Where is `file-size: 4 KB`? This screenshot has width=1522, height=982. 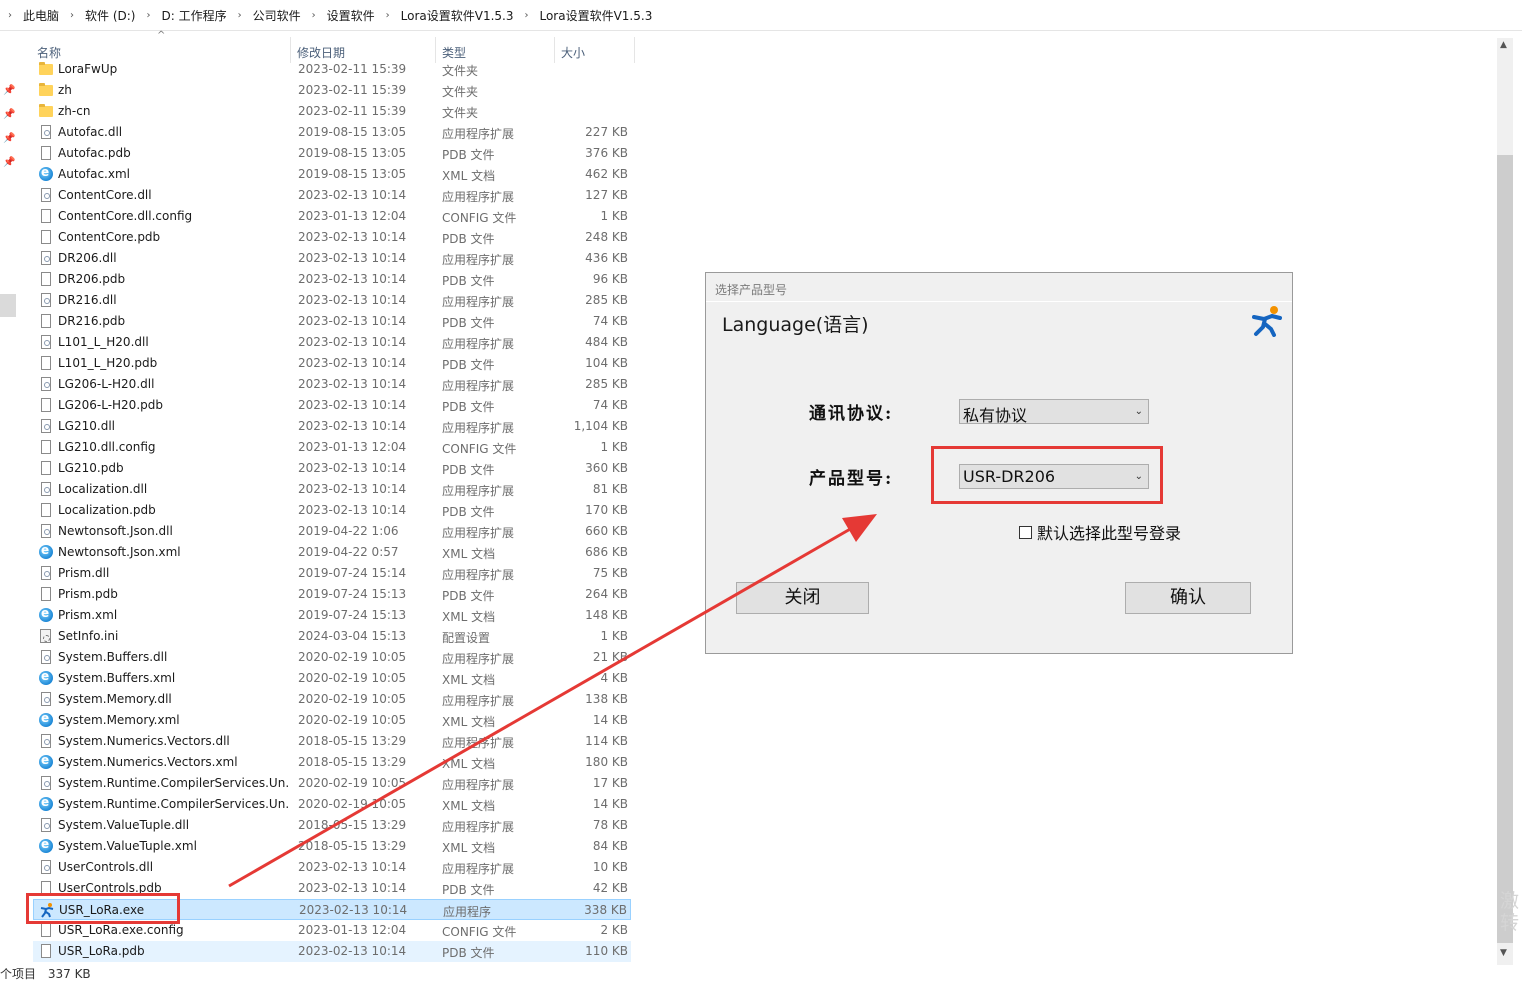 file-size: 4 KB is located at coordinates (614, 678).